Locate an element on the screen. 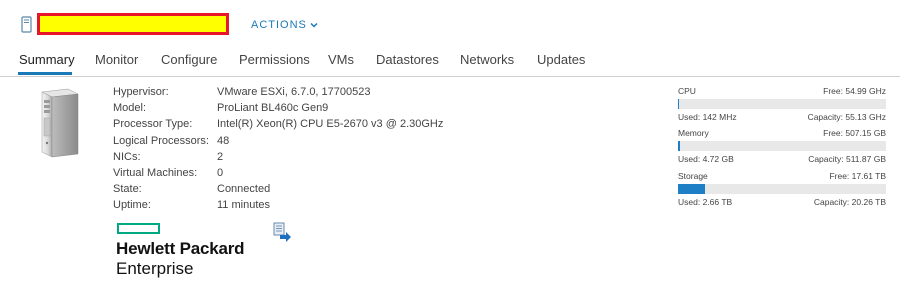 The image size is (900, 281). info-value: 48 is located at coordinates (223, 140).